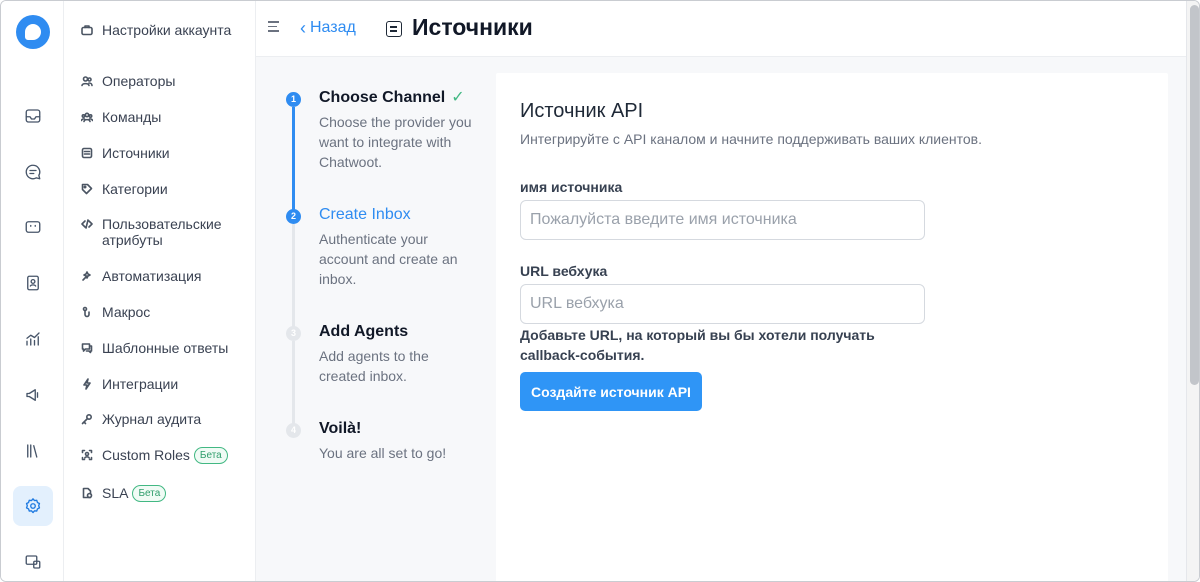 This screenshot has width=1200, height=582. Describe the element at coordinates (722, 220) in the screenshot. I see `inbox-name-input` at that location.